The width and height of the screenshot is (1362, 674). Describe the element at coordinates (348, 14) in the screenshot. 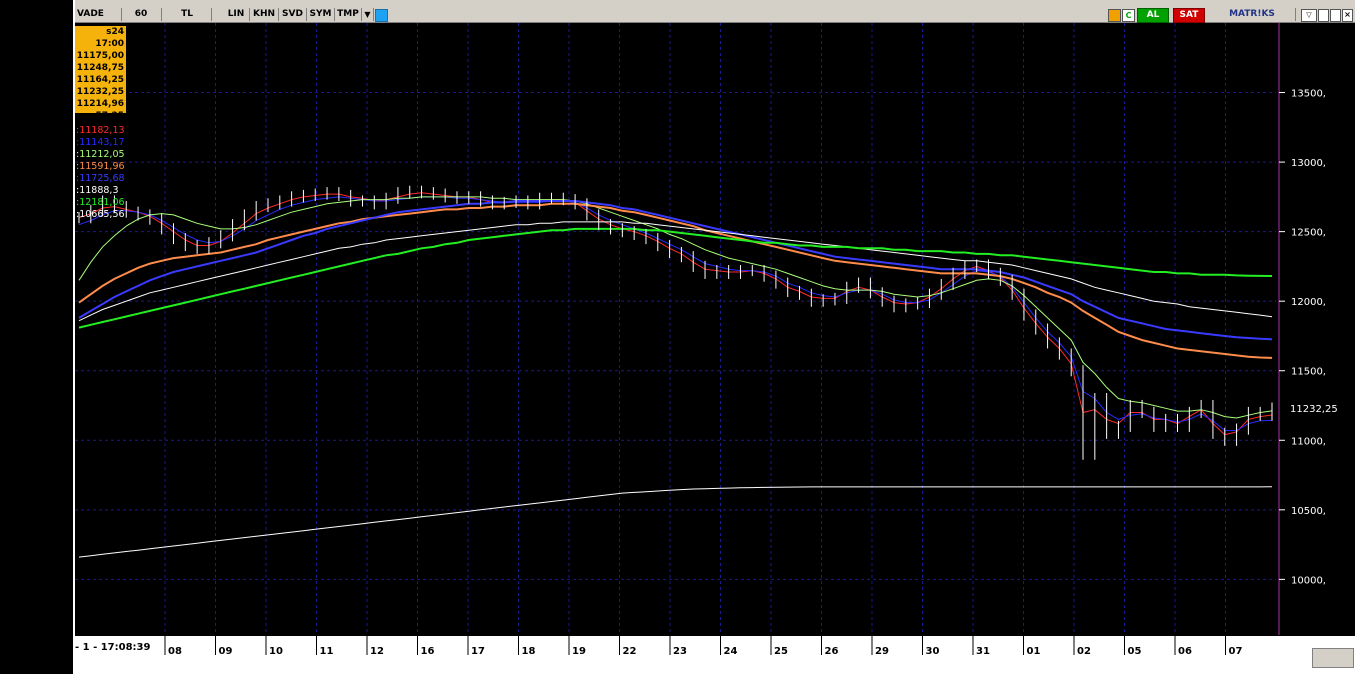

I see `tb-tmp-button: TMP` at that location.